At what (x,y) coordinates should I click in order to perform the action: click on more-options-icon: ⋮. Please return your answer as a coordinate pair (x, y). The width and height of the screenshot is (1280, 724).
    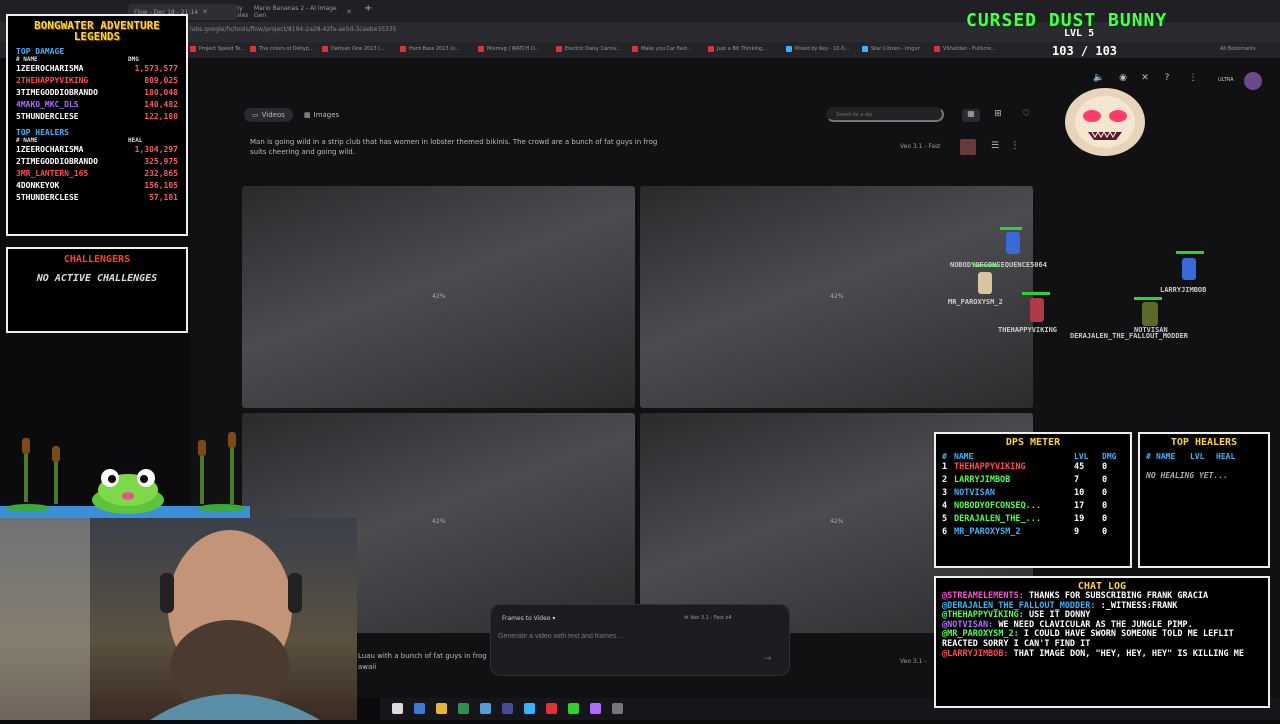
    Looking at the image, I should click on (1015, 146).